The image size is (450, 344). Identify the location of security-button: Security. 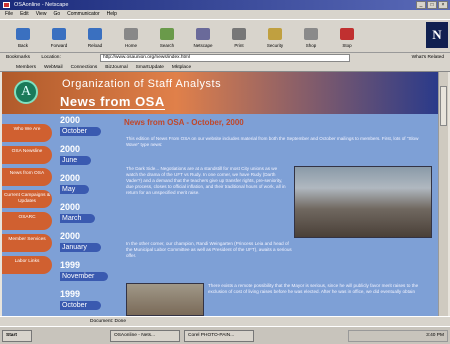
(275, 35).